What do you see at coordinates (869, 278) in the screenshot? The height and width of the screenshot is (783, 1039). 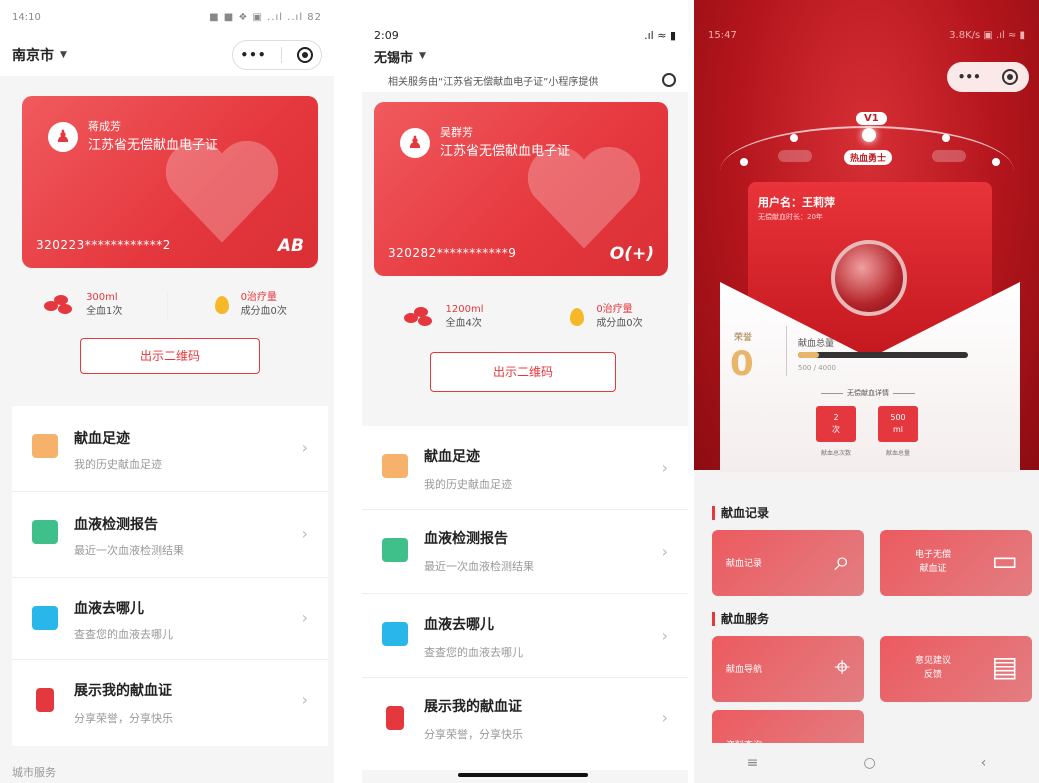 I see `medal-icon` at bounding box center [869, 278].